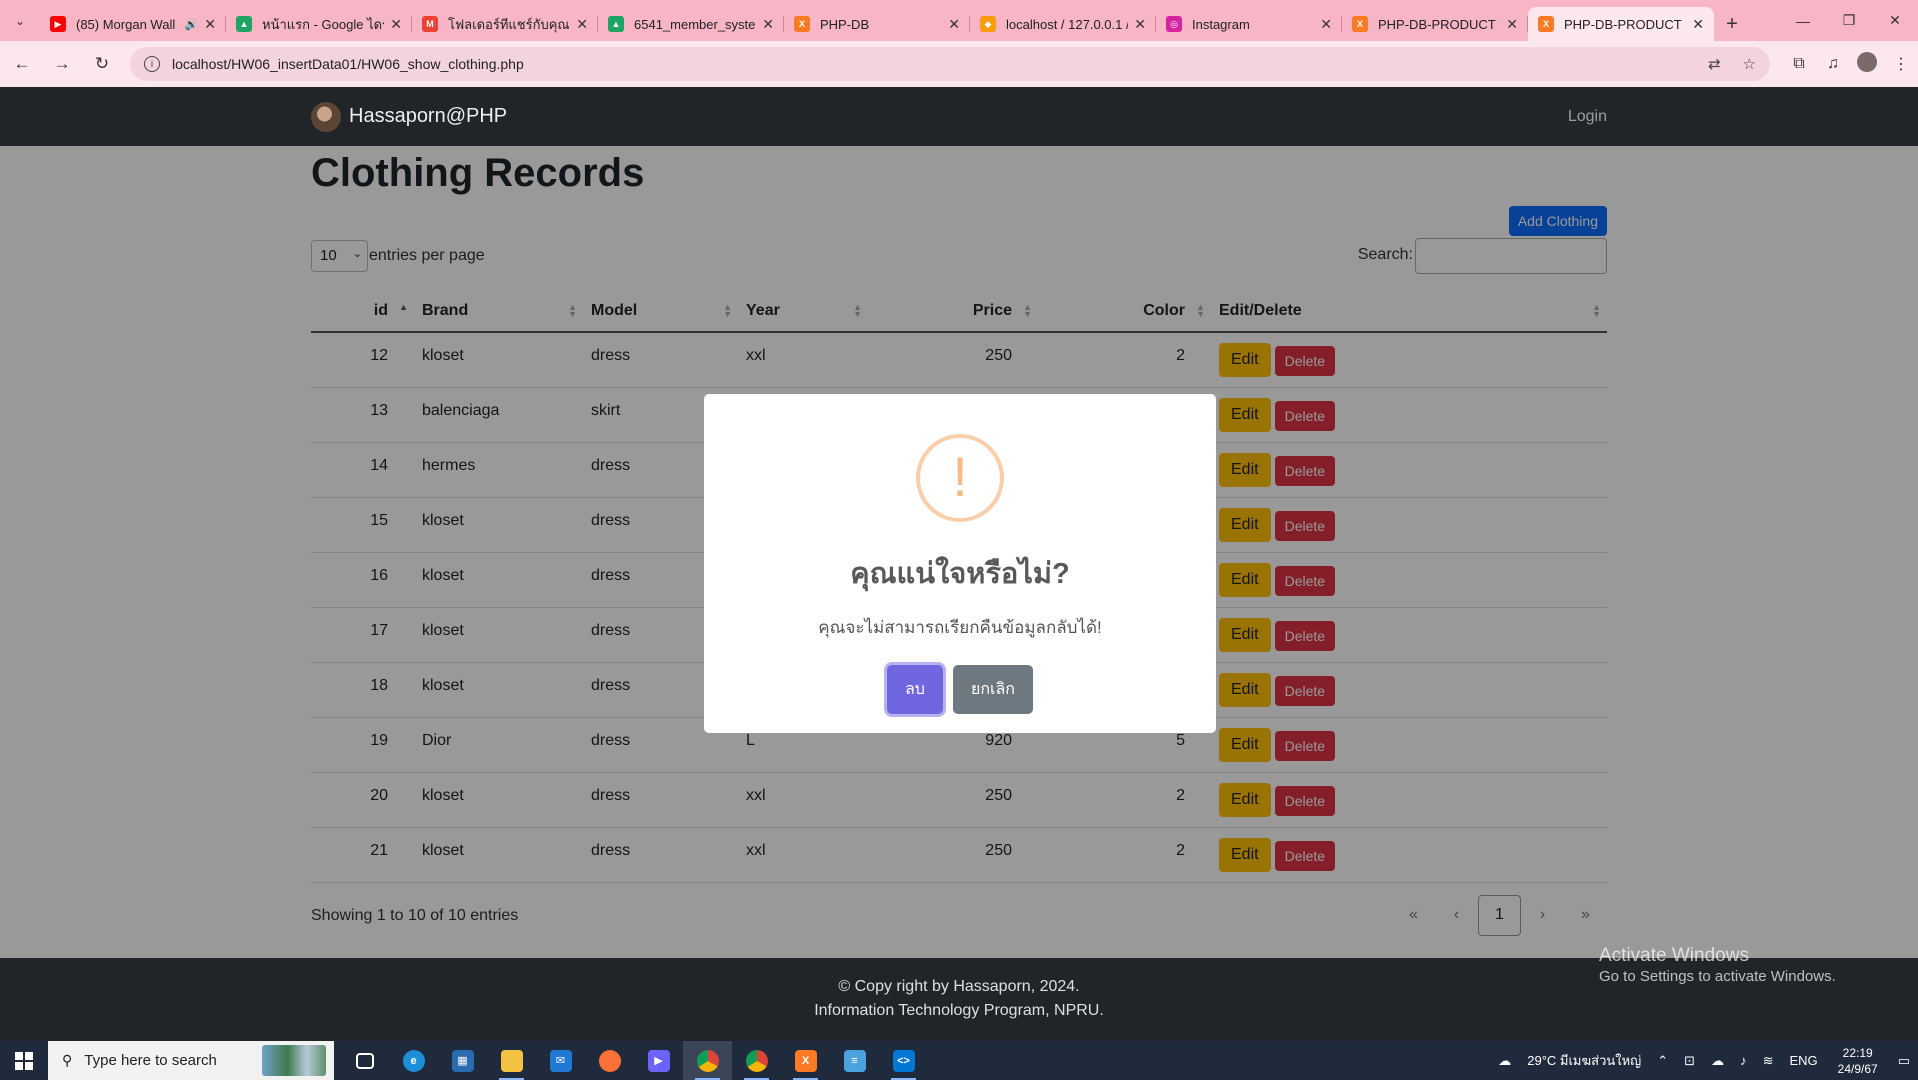 The height and width of the screenshot is (1080, 1918). Describe the element at coordinates (1895, 20) in the screenshot. I see `close-window-icon: ✕` at that location.